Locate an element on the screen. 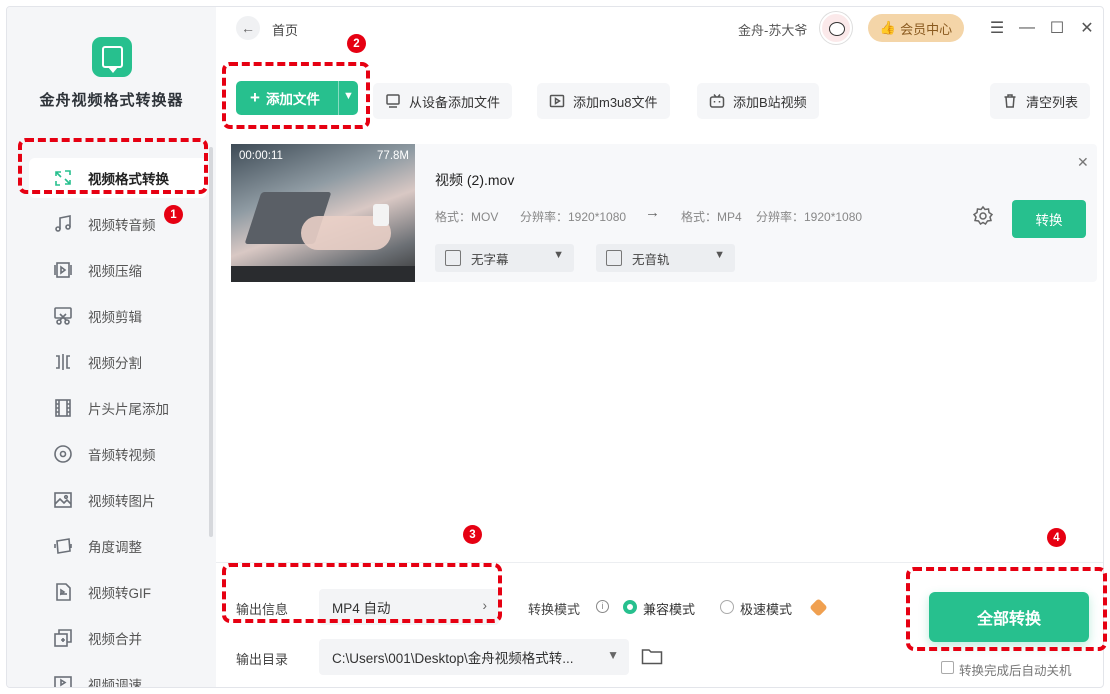  annotation-box-output-format is located at coordinates (362, 593).